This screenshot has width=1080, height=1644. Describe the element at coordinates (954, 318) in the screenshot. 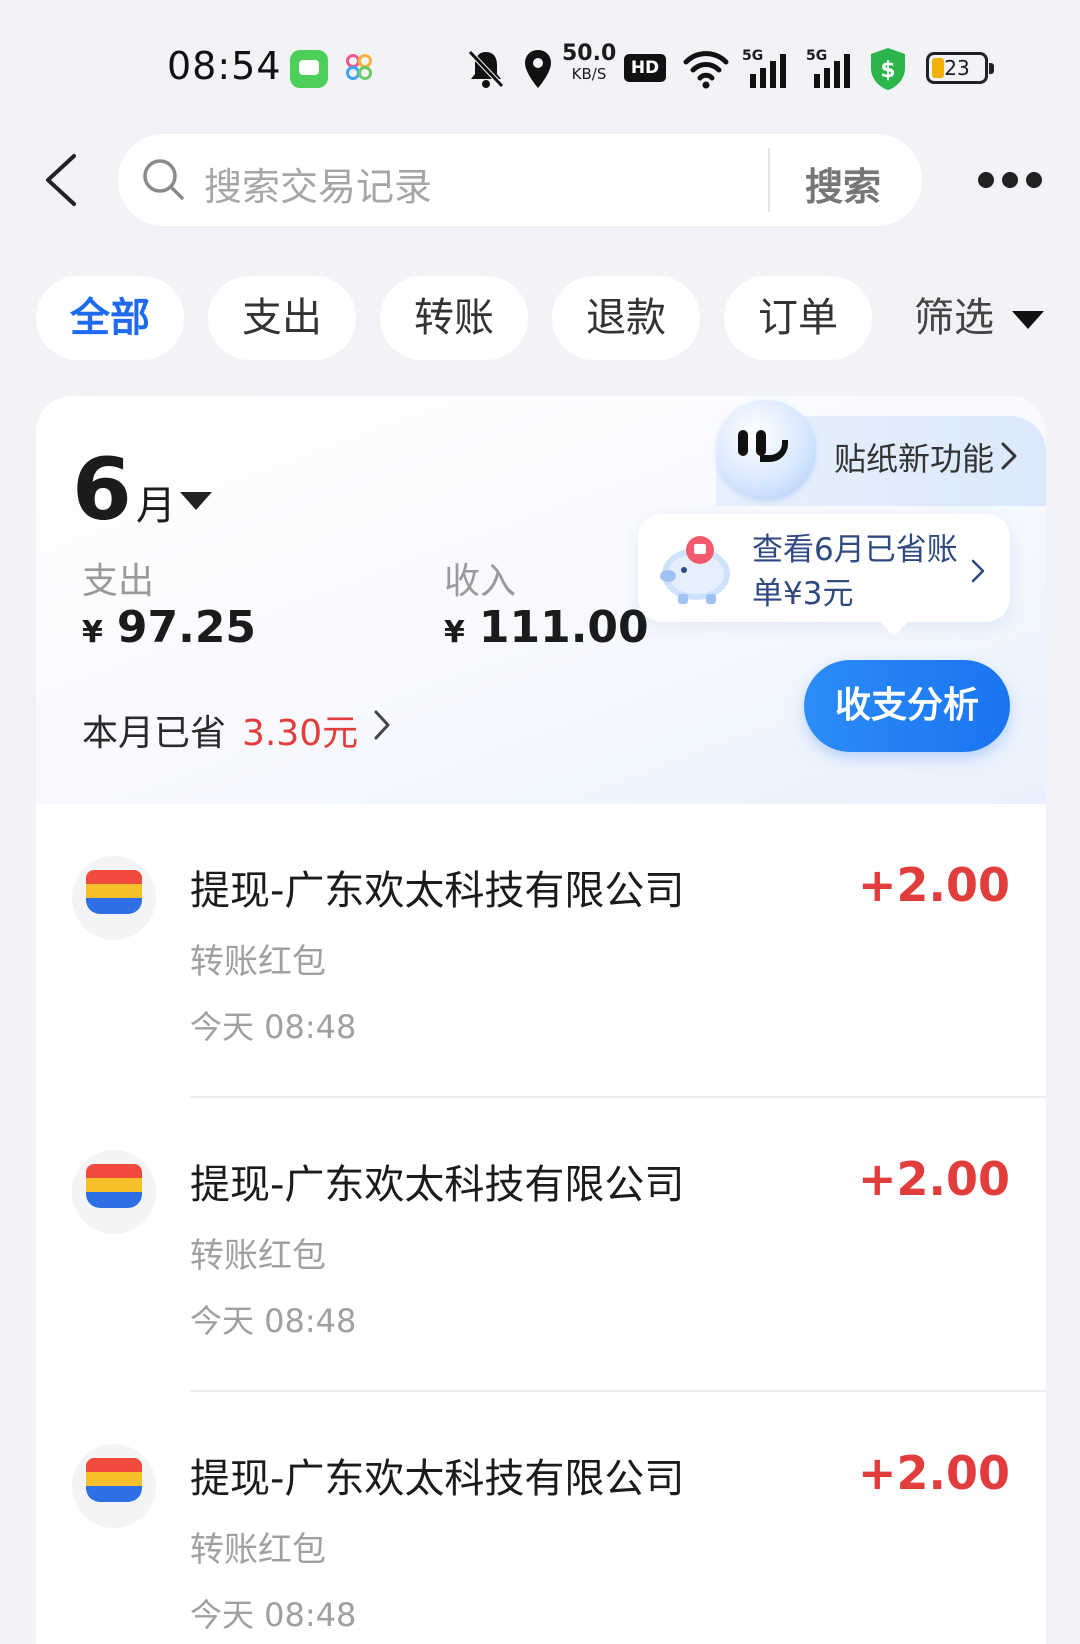

I see `filter-label: 筛选` at that location.